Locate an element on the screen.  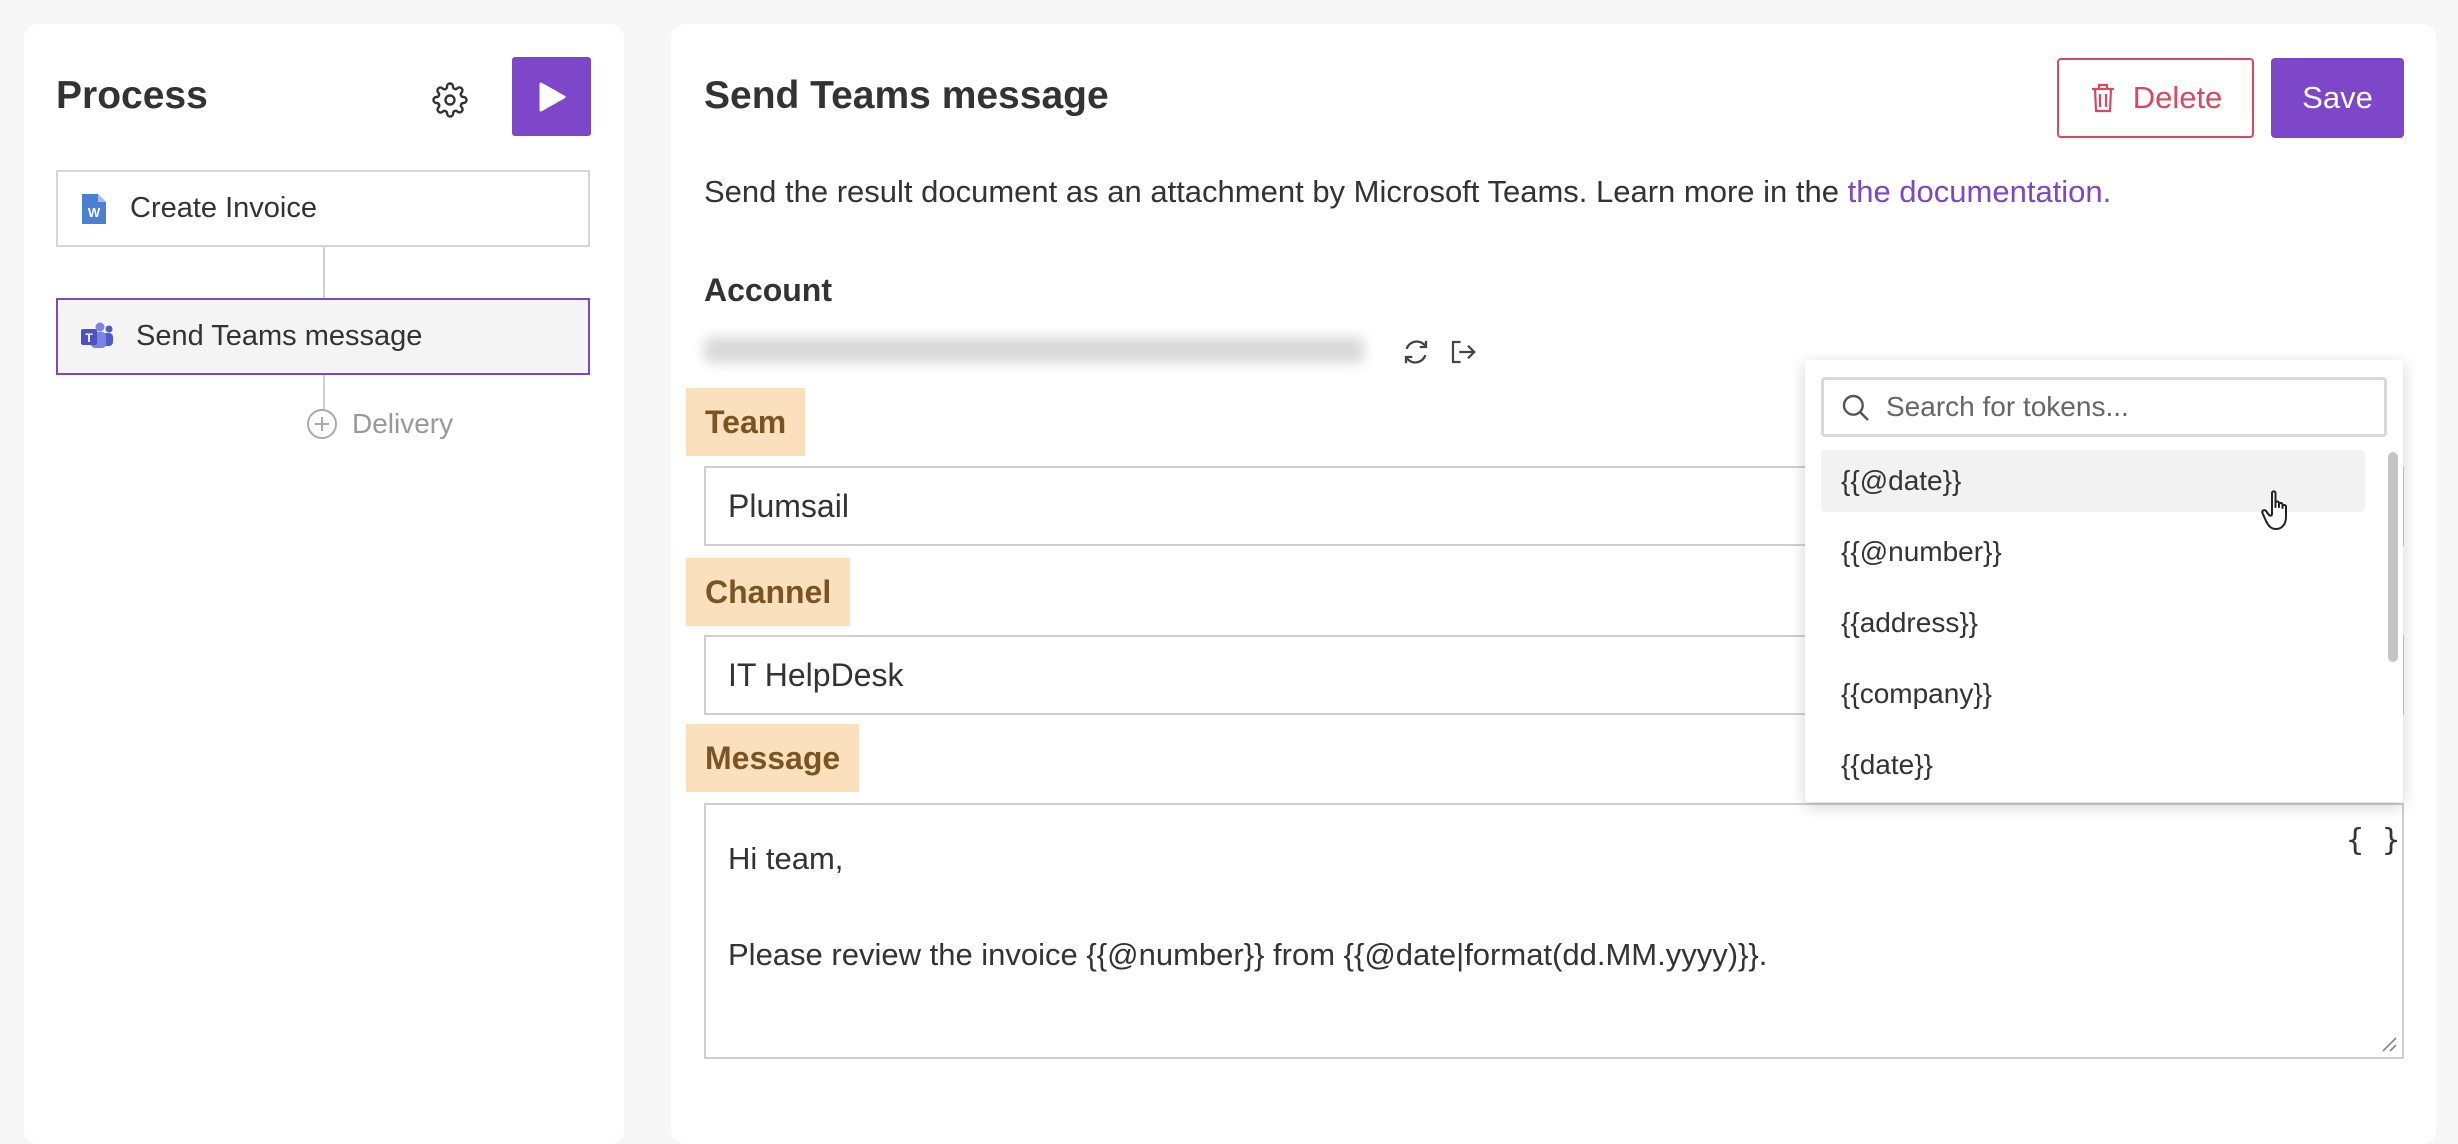
play-icon is located at coordinates (552, 96).